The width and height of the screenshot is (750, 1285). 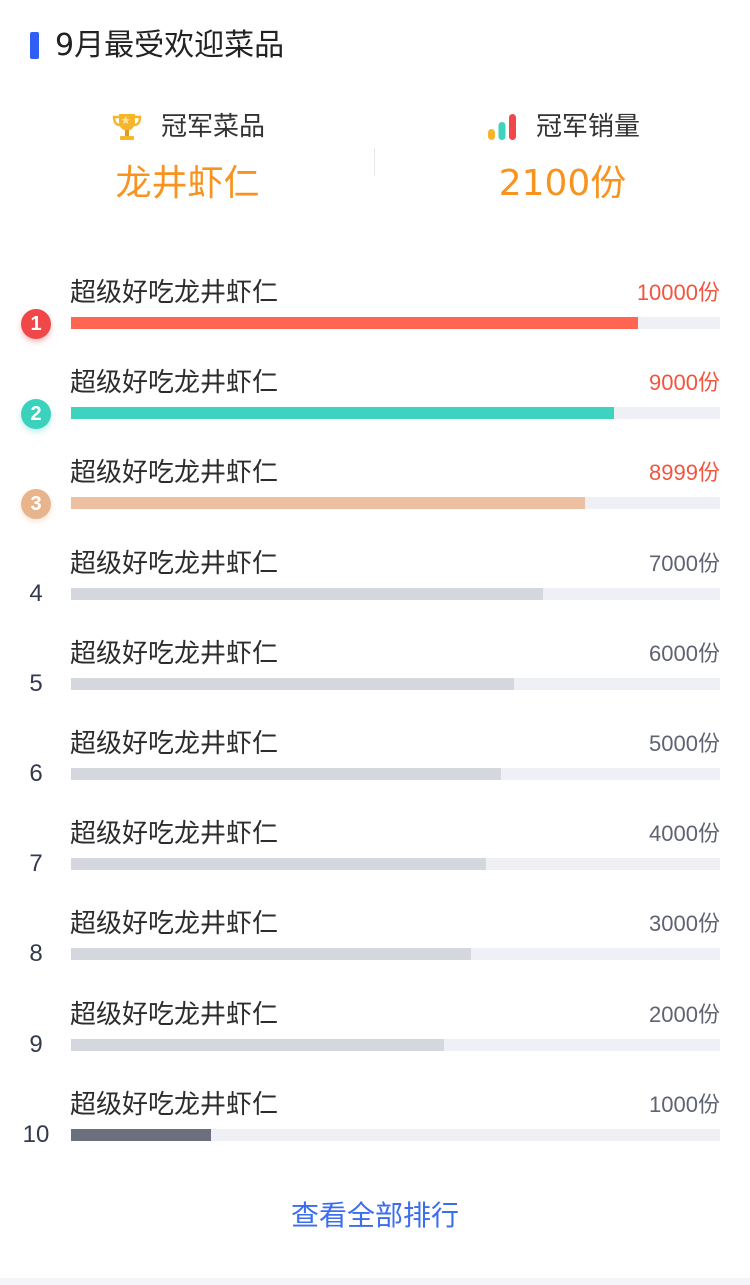 What do you see at coordinates (36, 324) in the screenshot?
I see `rank-badge: 1` at bounding box center [36, 324].